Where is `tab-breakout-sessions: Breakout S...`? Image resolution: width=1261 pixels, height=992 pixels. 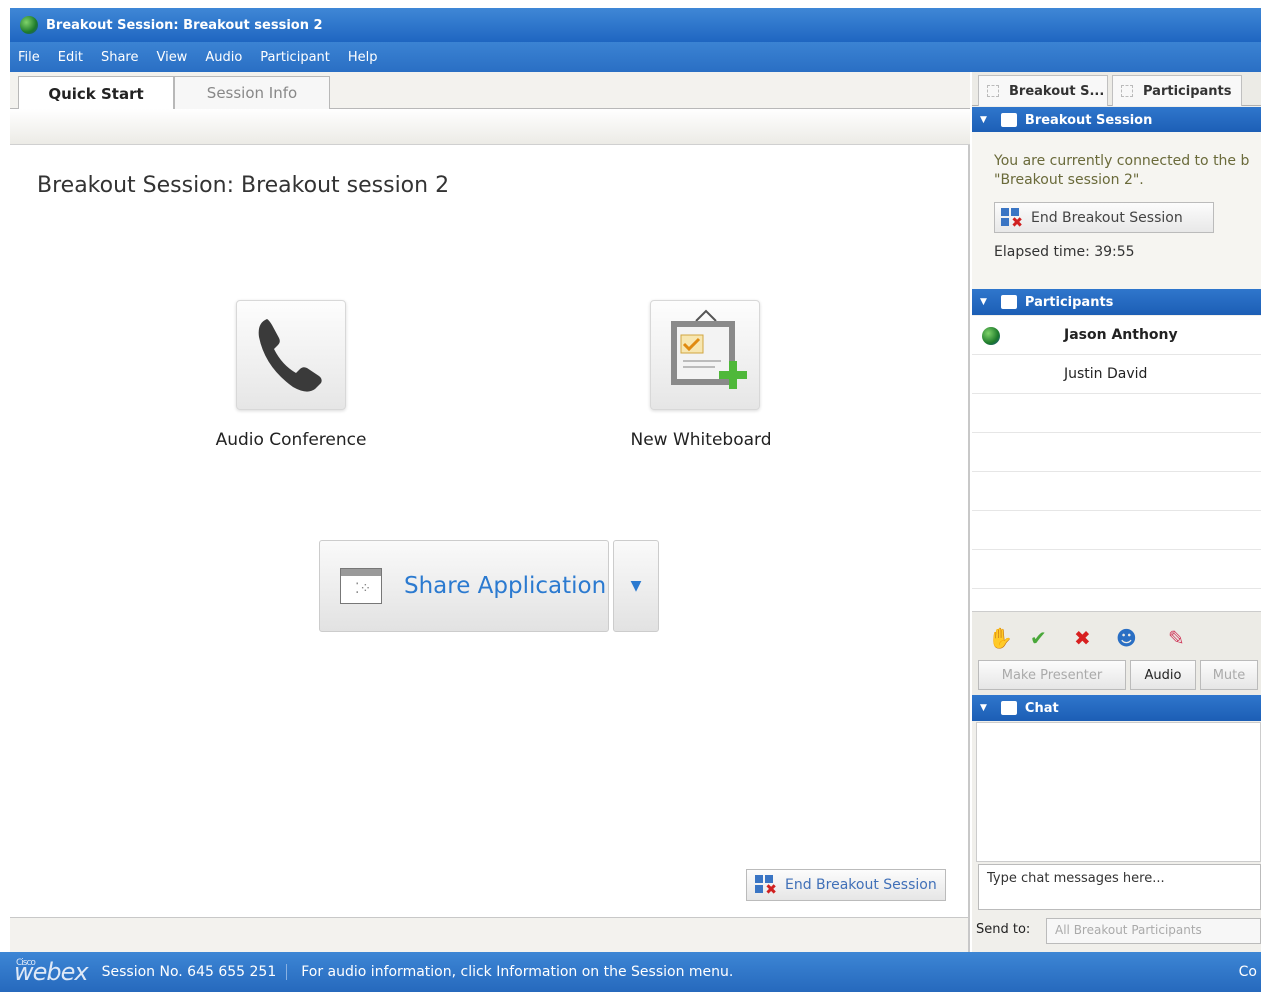
tab-breakout-sessions: Breakout S... is located at coordinates (1043, 90).